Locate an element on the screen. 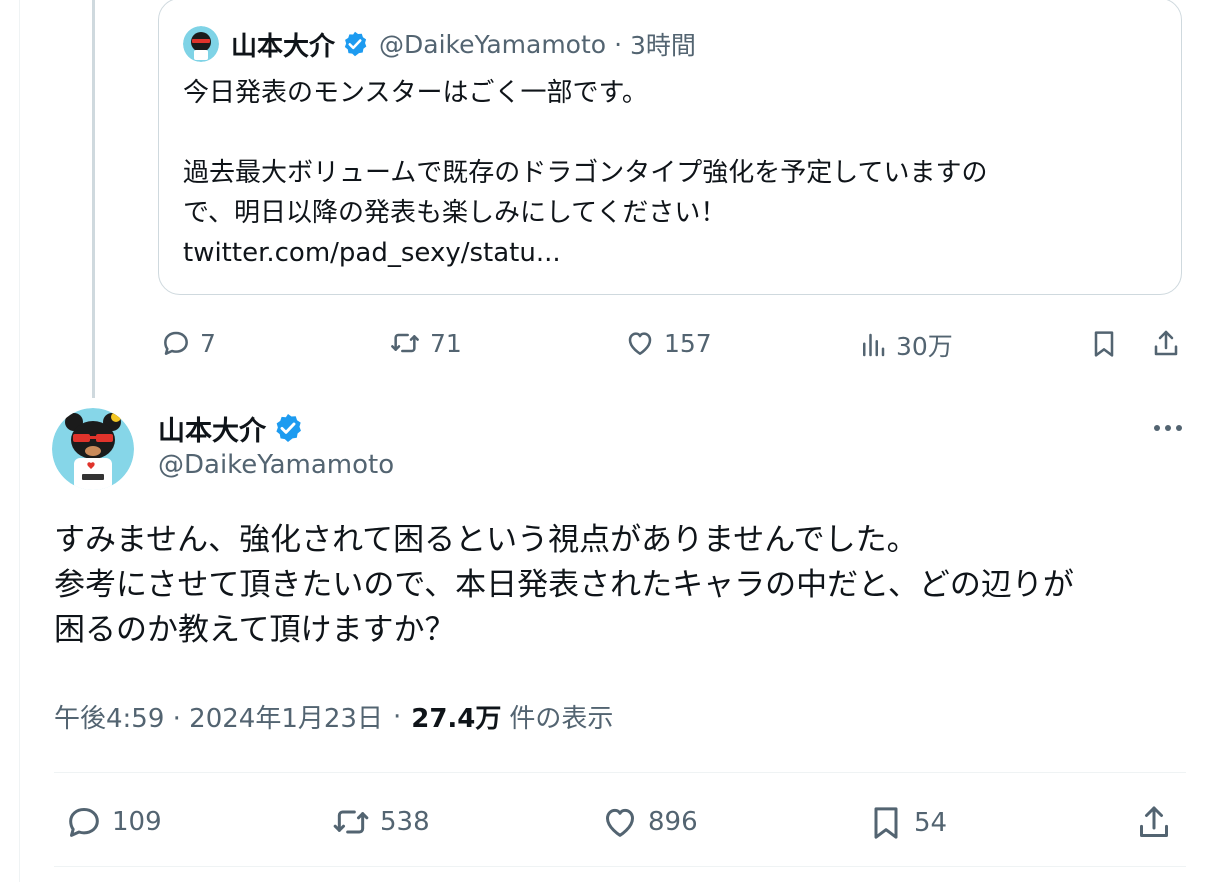 Image resolution: width=1222 pixels, height=882 pixels. text-line: で、明日以降の発表も楽しみにしてください！ is located at coordinates (455, 213).